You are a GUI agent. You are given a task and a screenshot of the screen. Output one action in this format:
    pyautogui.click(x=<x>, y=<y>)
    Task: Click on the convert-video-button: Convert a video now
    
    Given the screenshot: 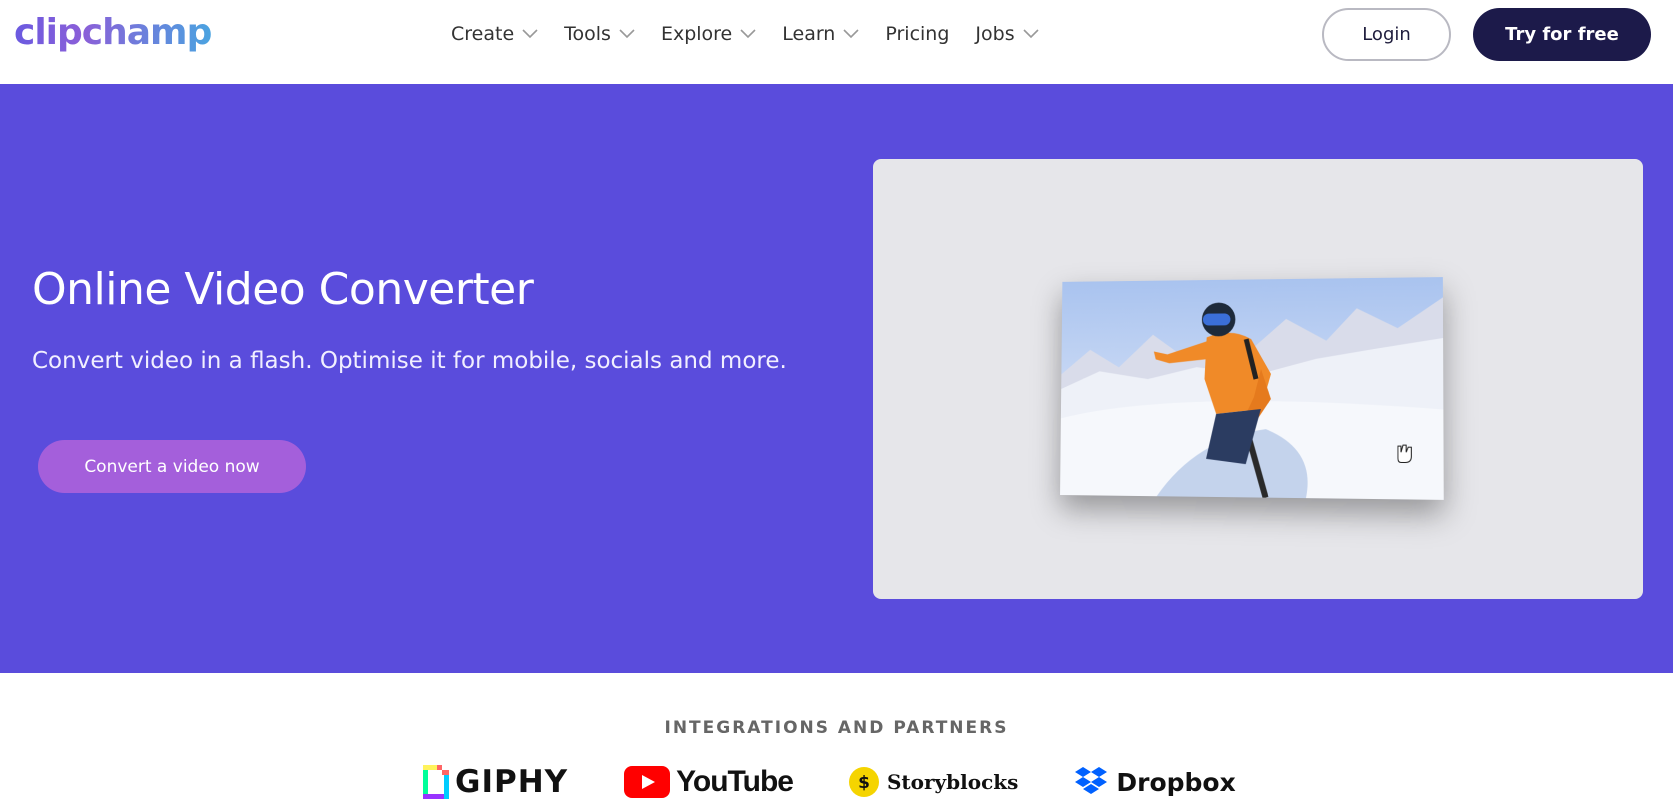 What is the action you would take?
    pyautogui.click(x=172, y=466)
    